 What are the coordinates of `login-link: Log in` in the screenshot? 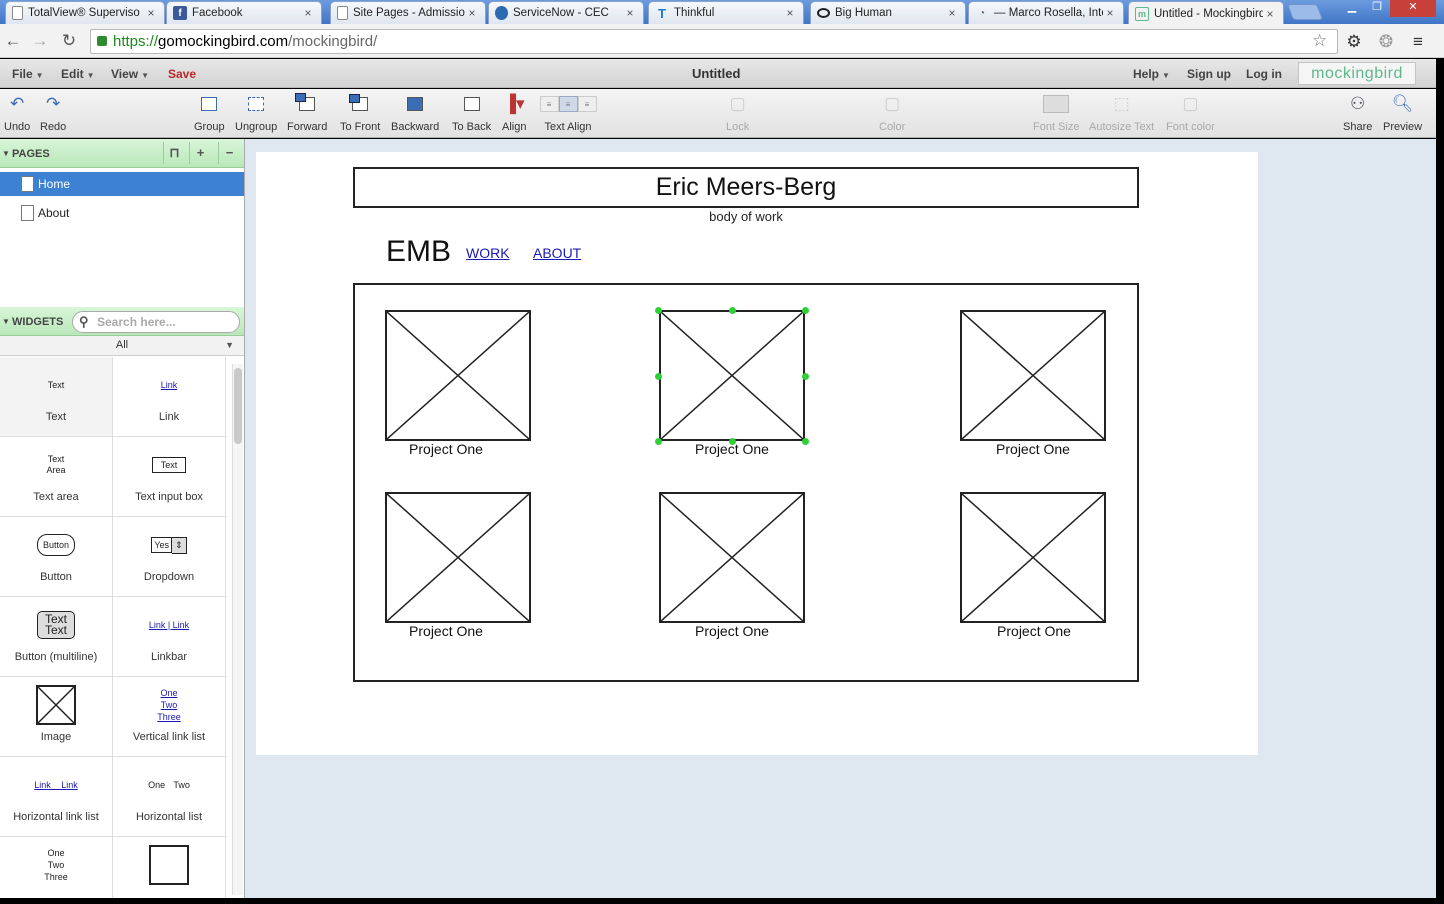 It's located at (1264, 74).